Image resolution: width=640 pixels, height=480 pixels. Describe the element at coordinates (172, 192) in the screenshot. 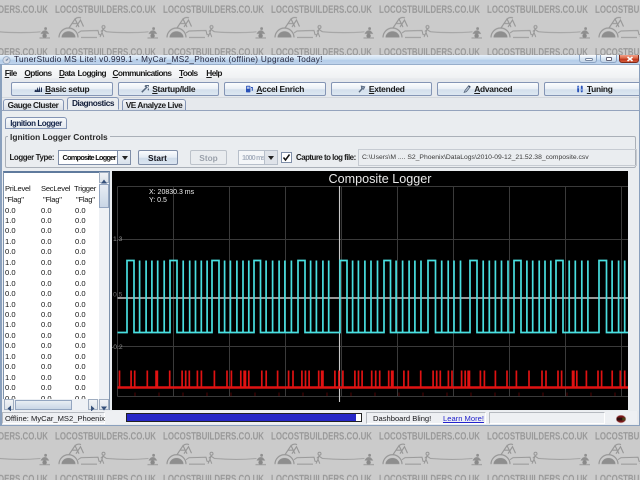

I see `svg-text: X: 20830.3 ms` at that location.